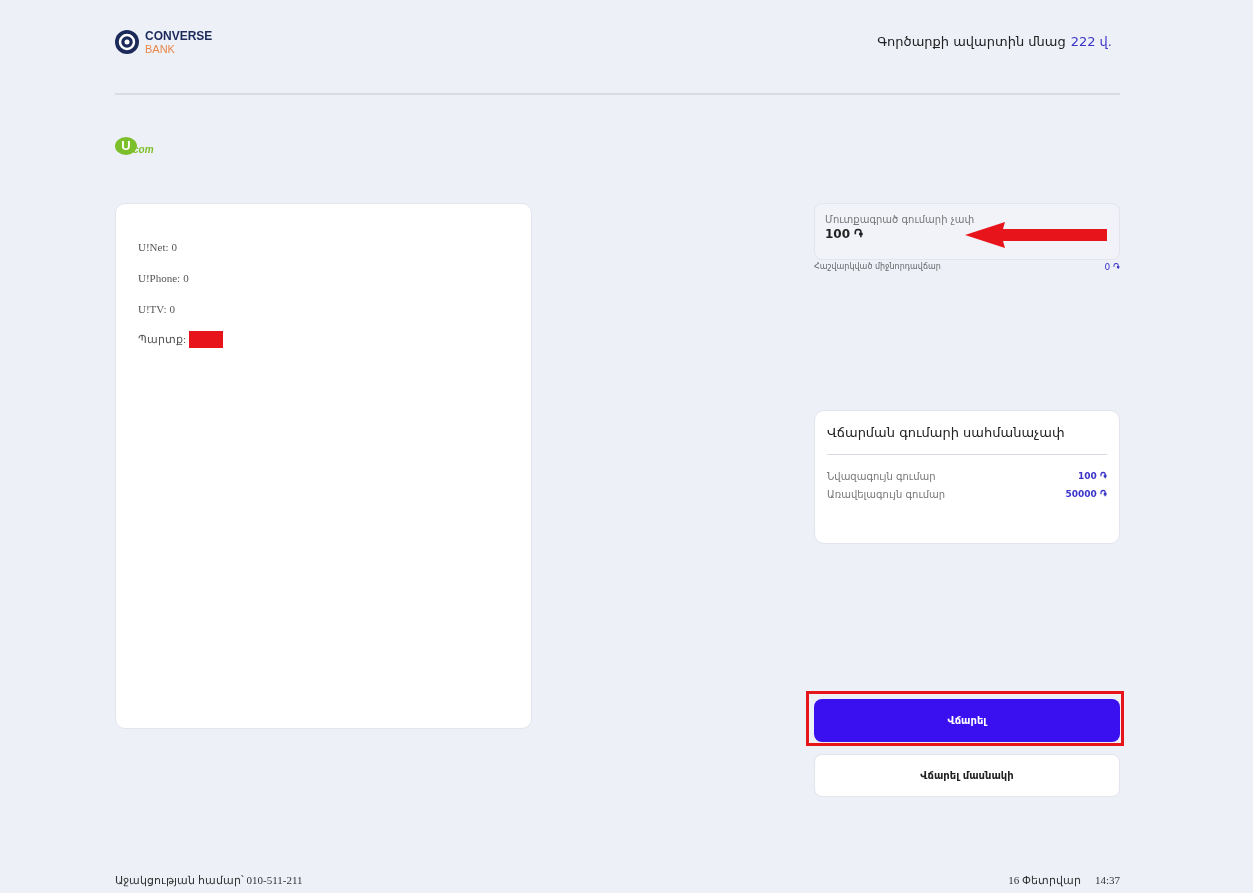  What do you see at coordinates (967, 440) in the screenshot?
I see `limits-title: Վճարման գումարի սահմանաչափ` at bounding box center [967, 440].